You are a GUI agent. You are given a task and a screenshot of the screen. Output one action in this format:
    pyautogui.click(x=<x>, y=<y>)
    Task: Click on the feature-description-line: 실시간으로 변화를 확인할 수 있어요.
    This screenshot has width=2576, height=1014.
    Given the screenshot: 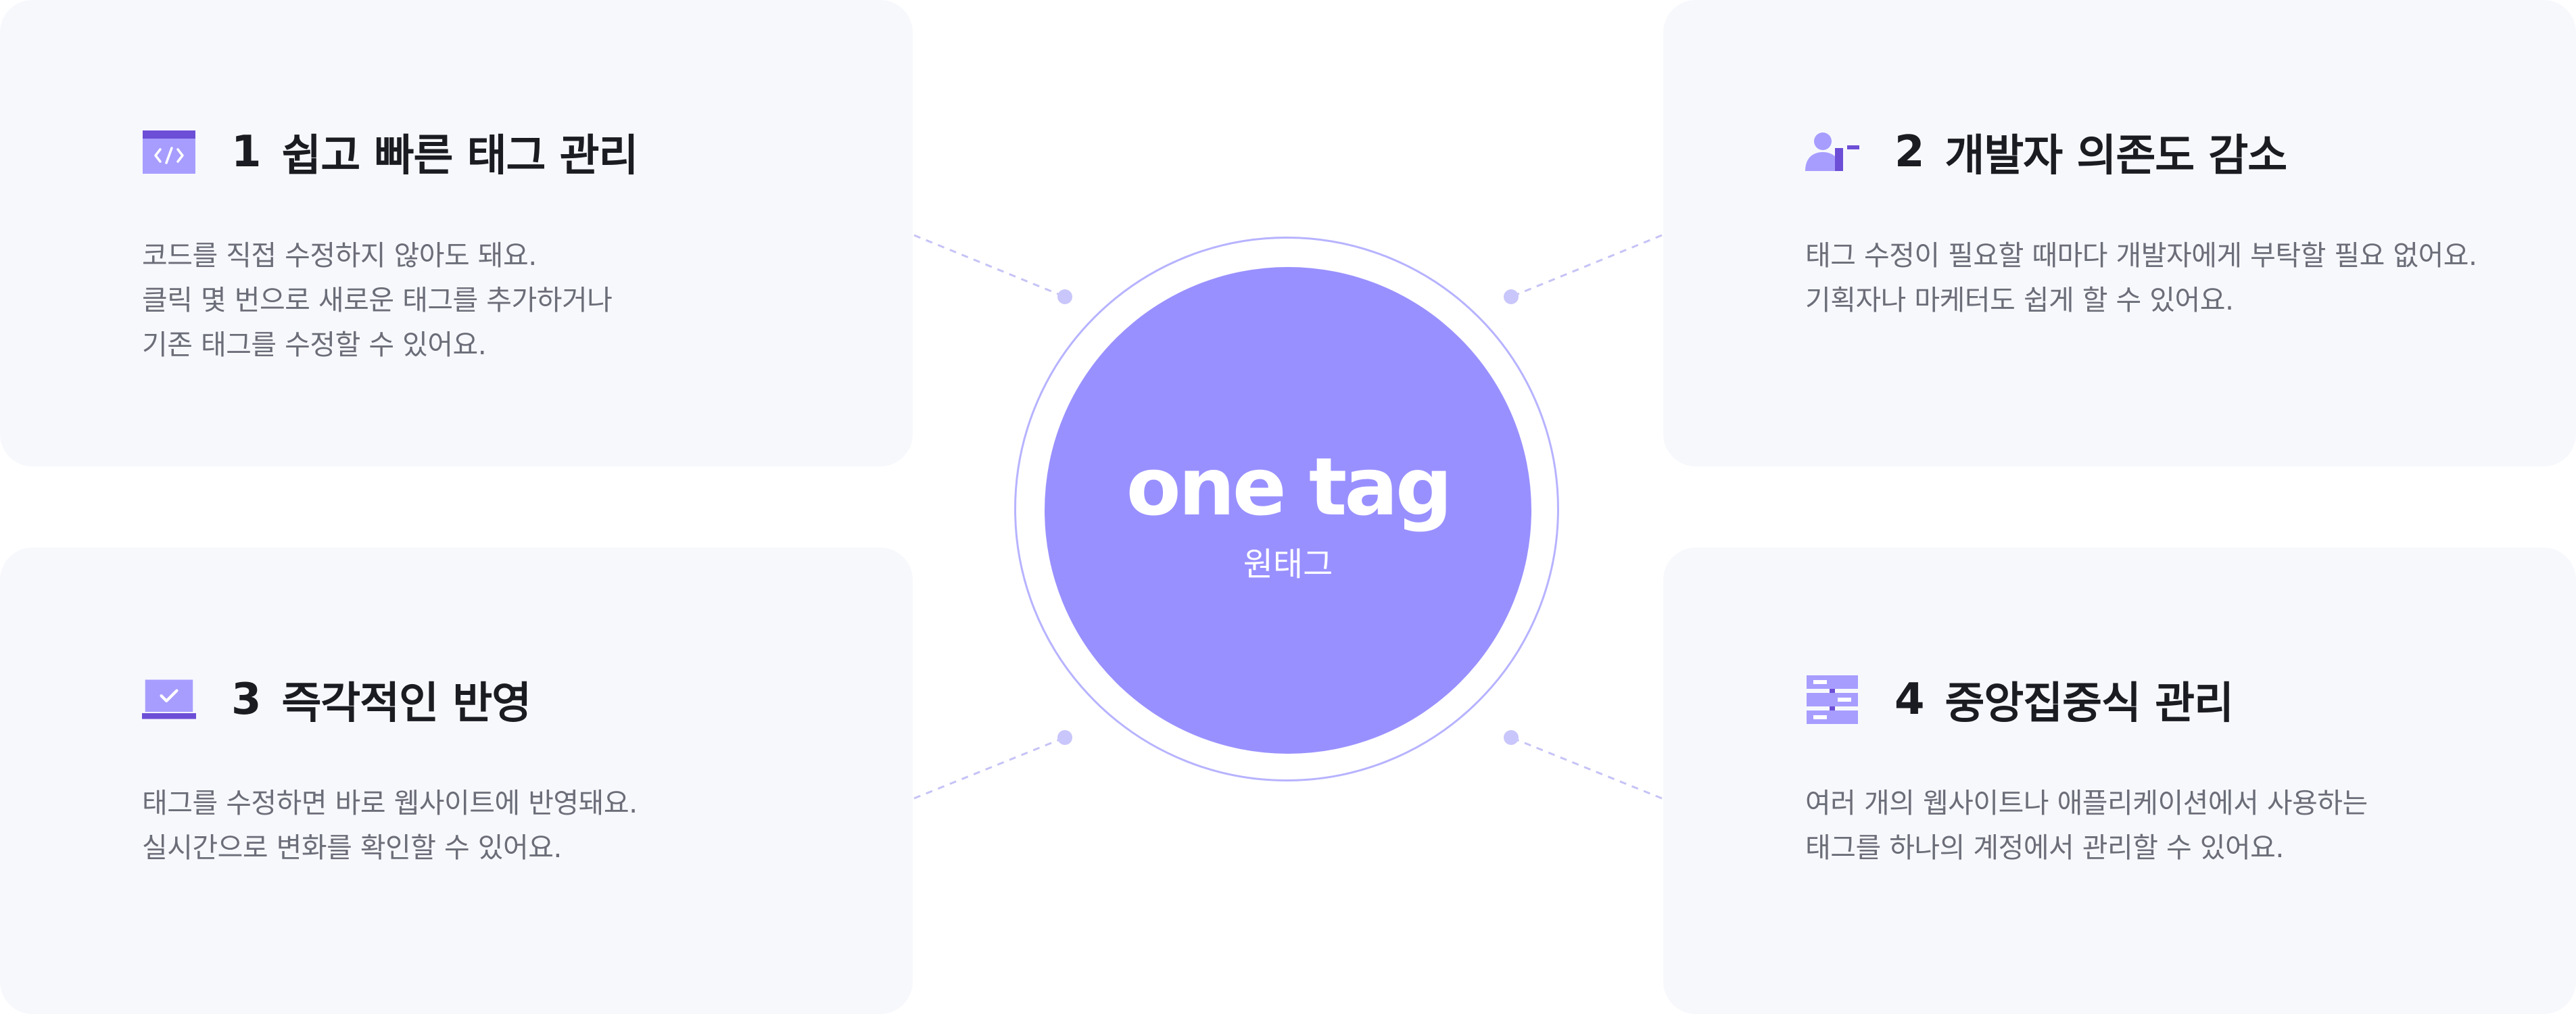 What is the action you would take?
    pyautogui.click(x=352, y=848)
    